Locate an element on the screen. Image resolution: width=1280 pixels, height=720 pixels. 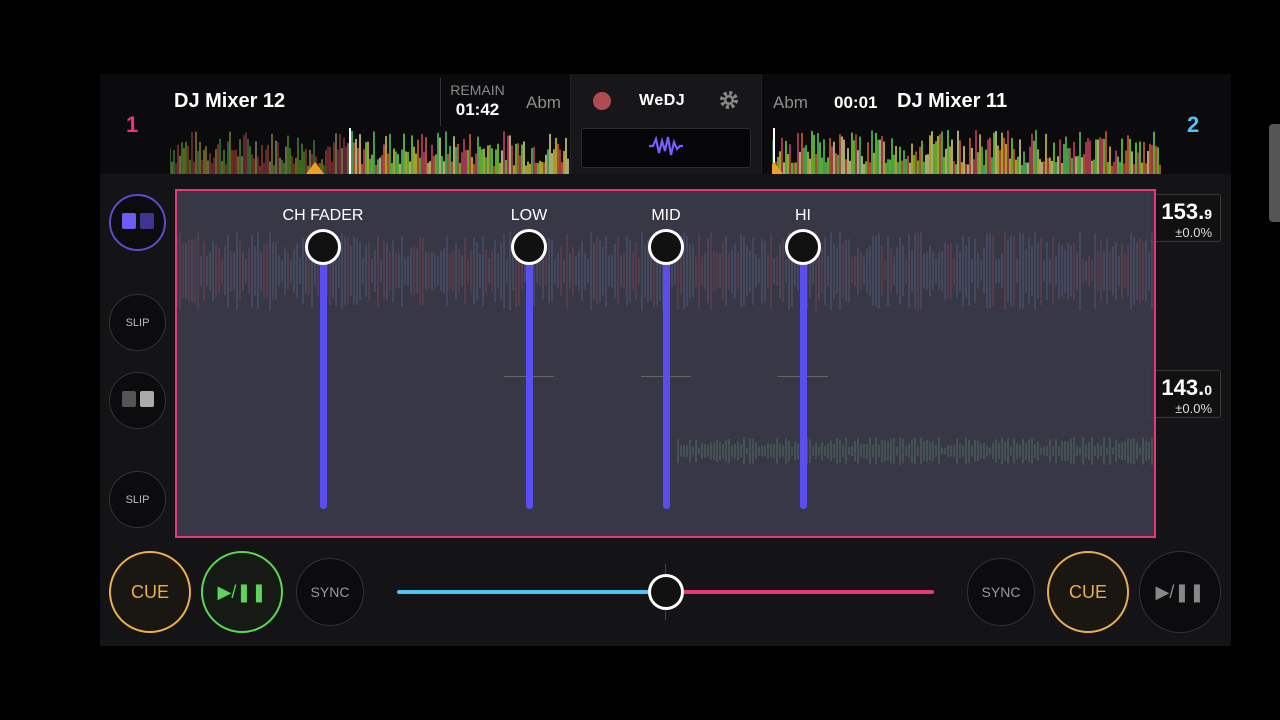
waveform-view-button is located at coordinates (666, 148).